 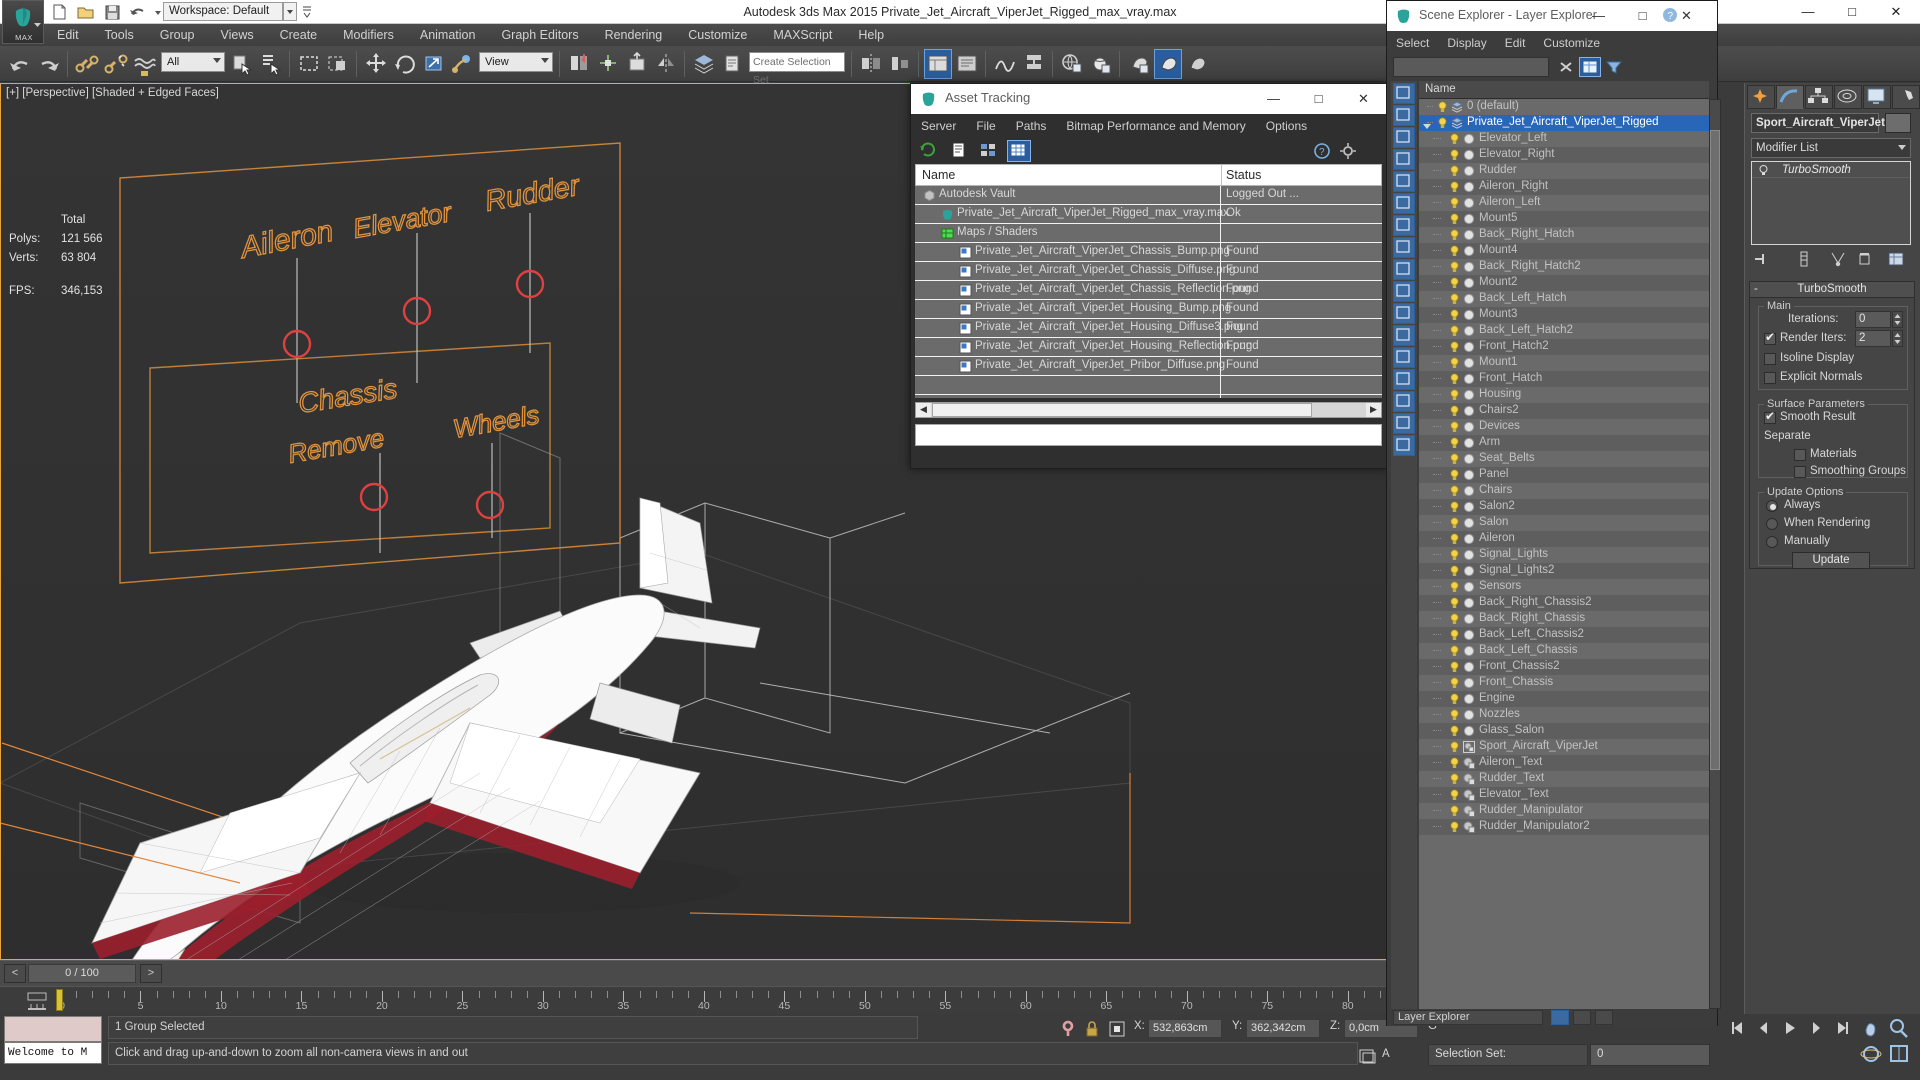 I want to click on mirror-objects-icon, so click(x=871, y=64).